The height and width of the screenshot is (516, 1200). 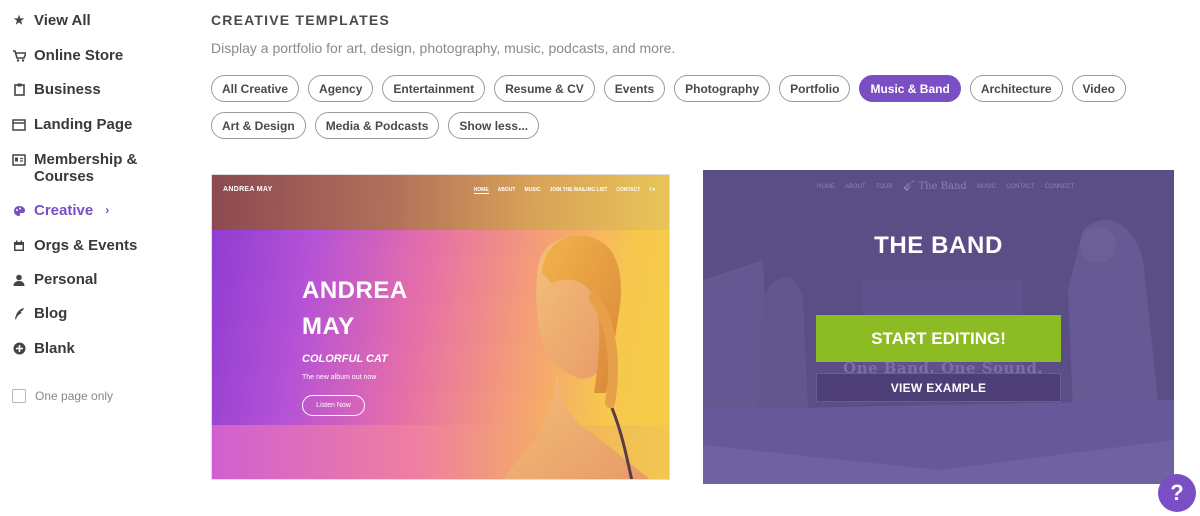 I want to click on filter-chip-entertainment: Entertainment, so click(x=434, y=88).